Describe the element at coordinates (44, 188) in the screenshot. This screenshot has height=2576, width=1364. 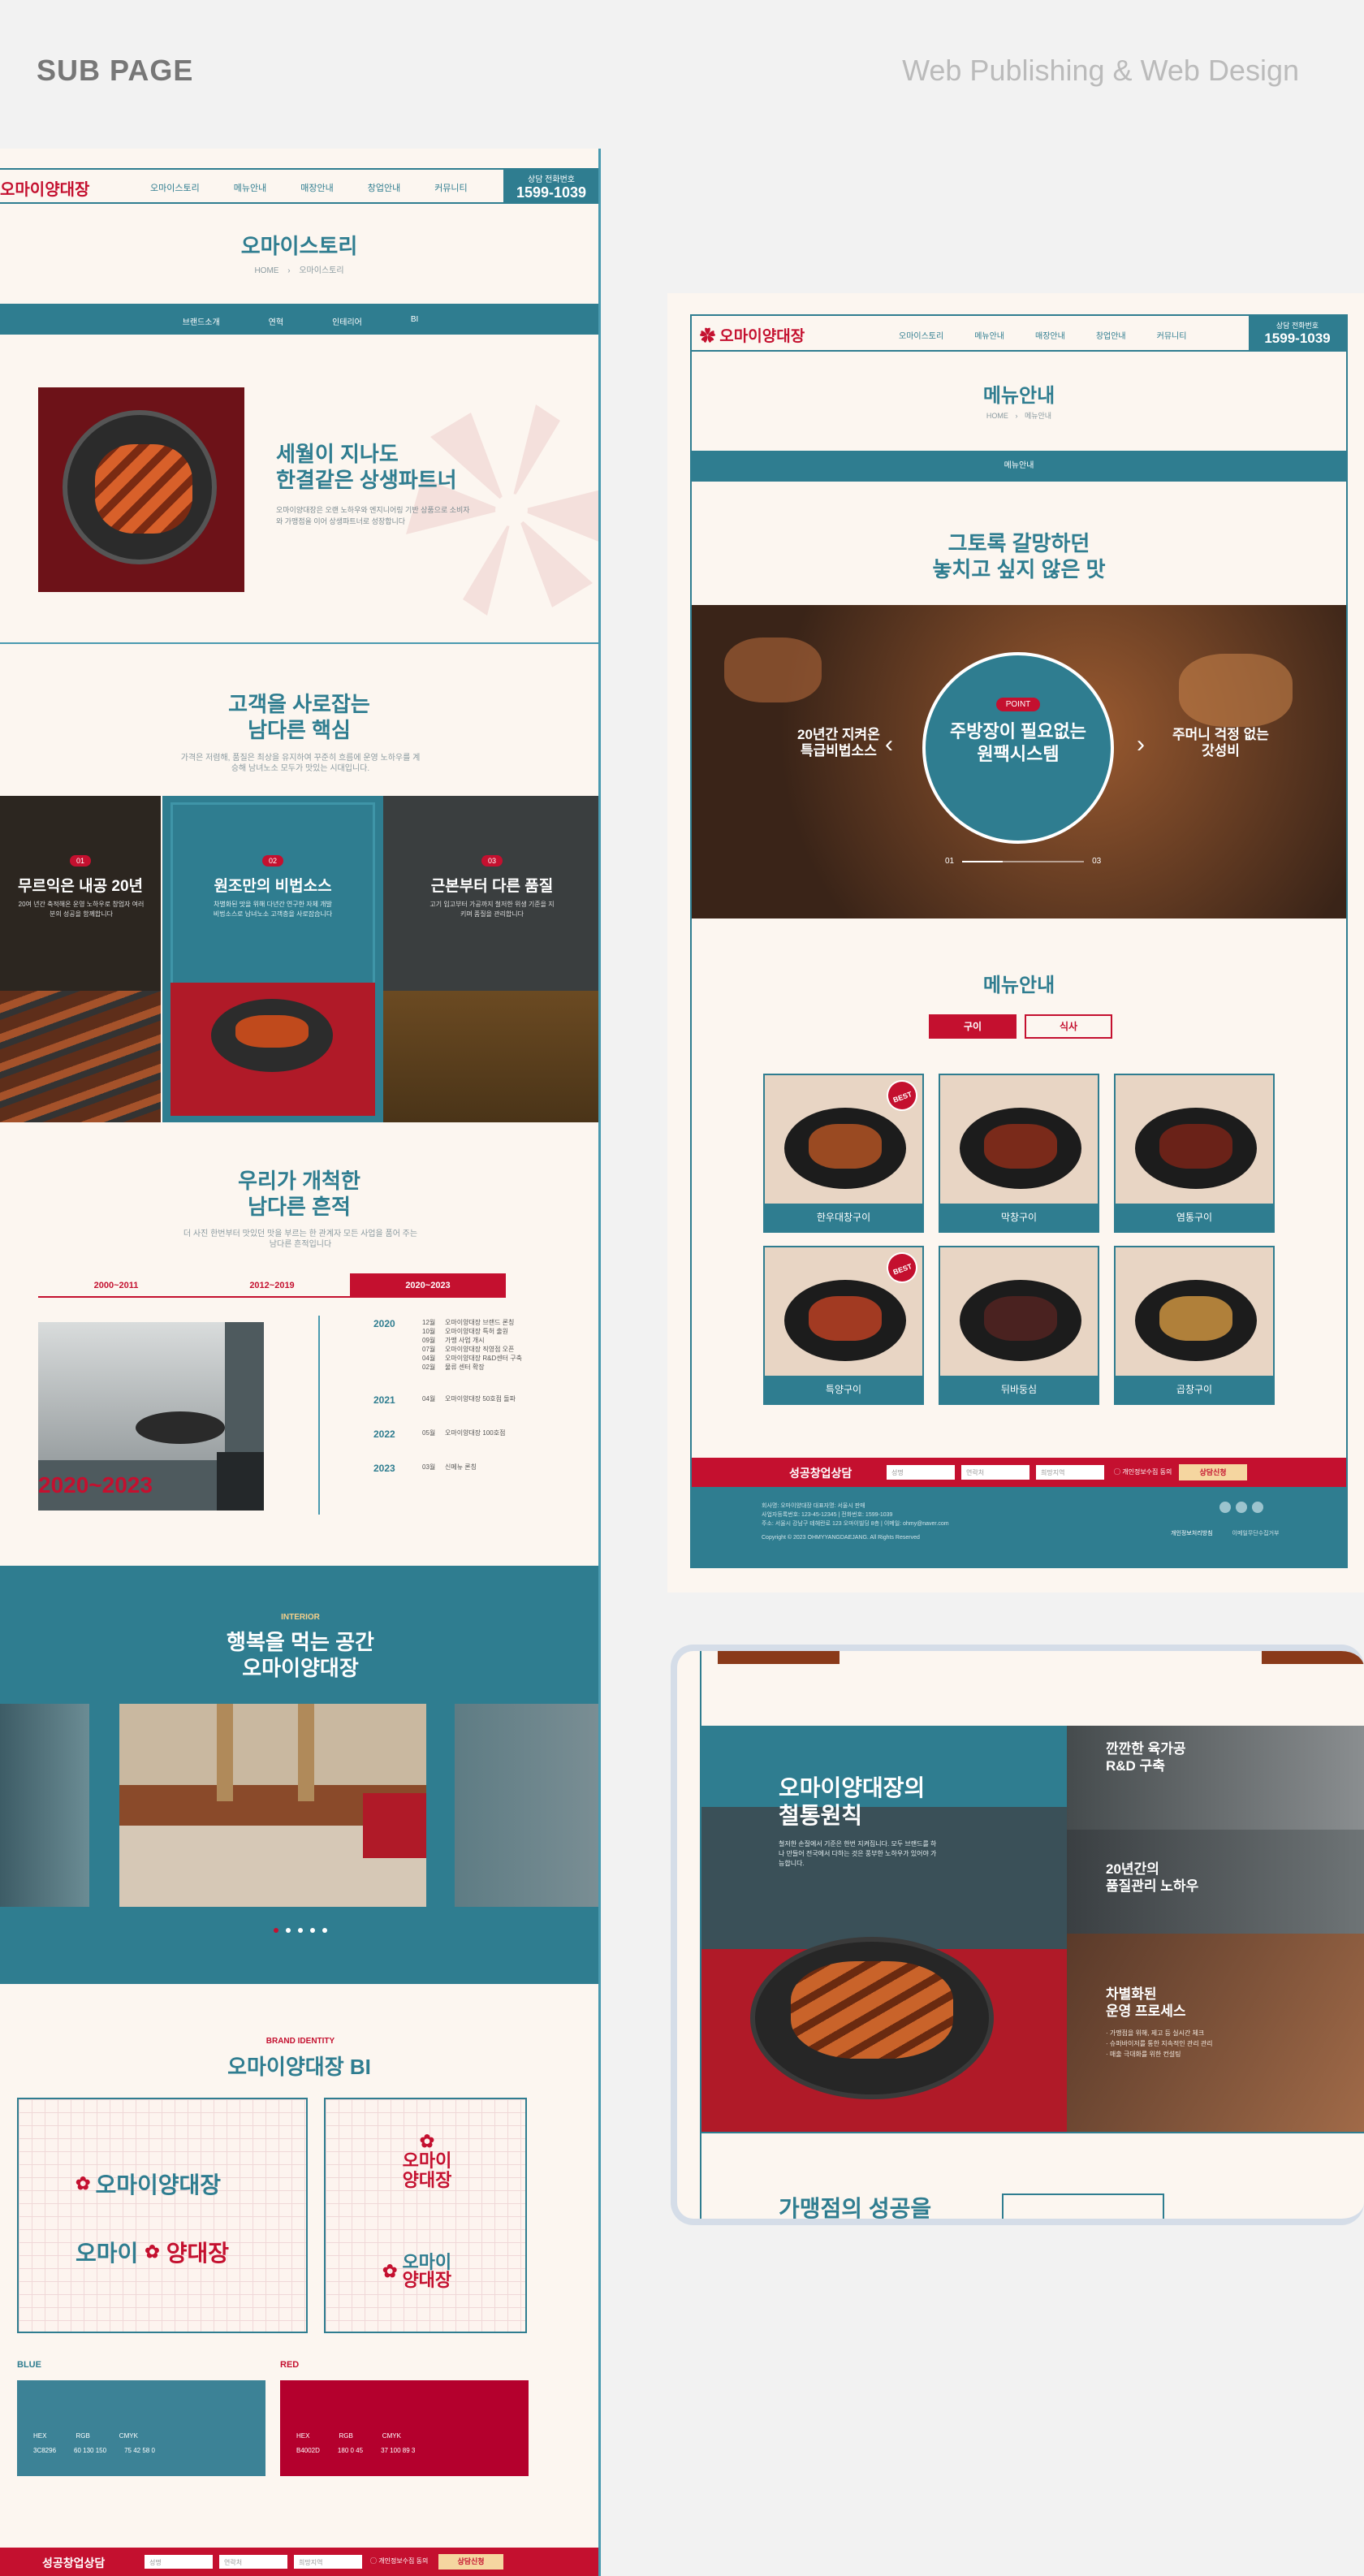
I see `brand-logo: 오마이양대장` at that location.